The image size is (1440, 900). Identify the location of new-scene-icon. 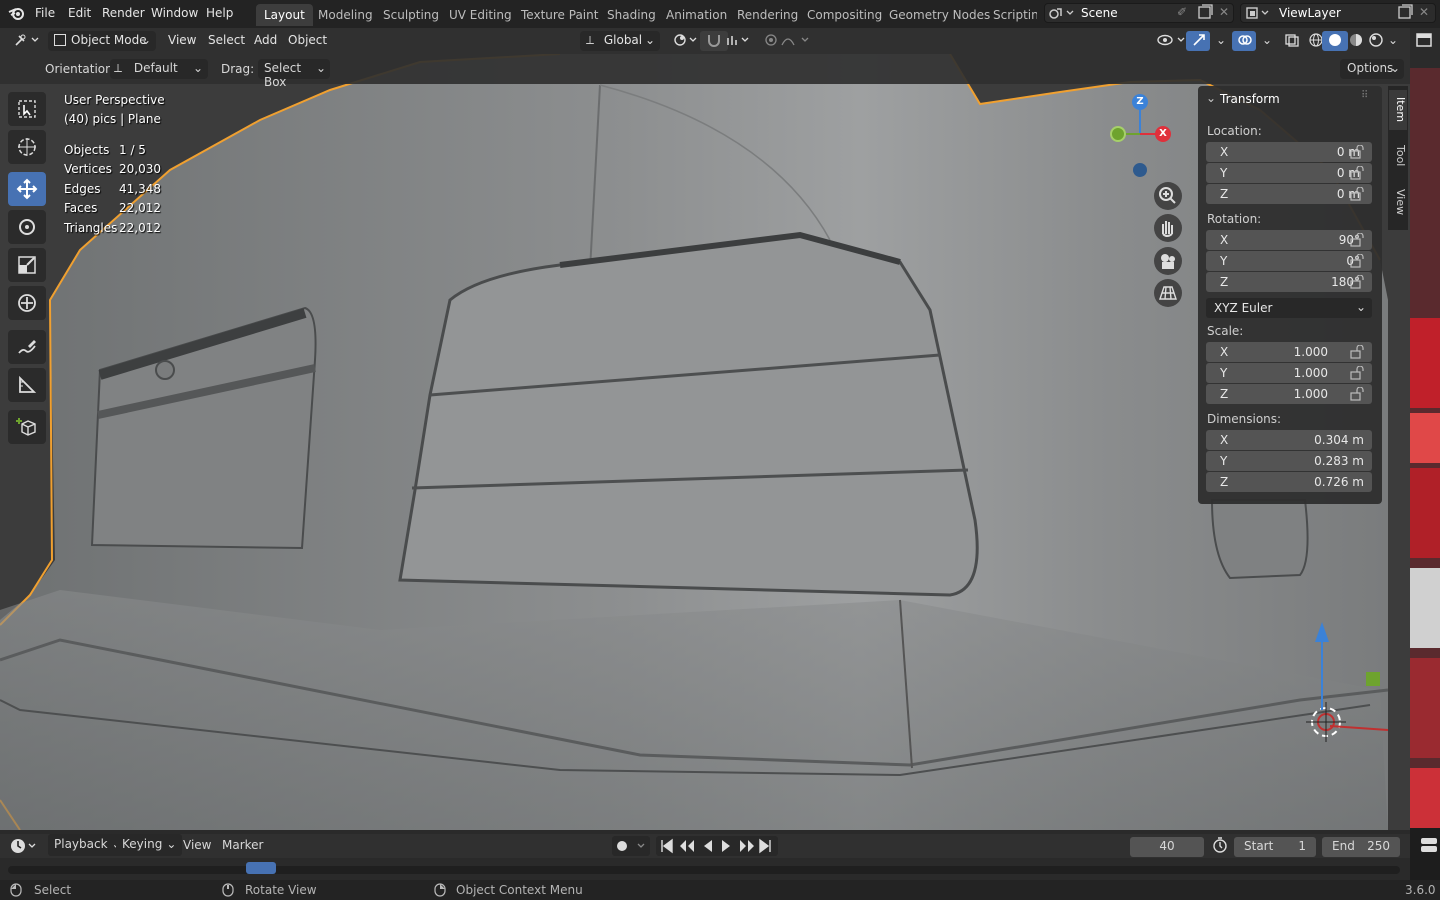
(1205, 13).